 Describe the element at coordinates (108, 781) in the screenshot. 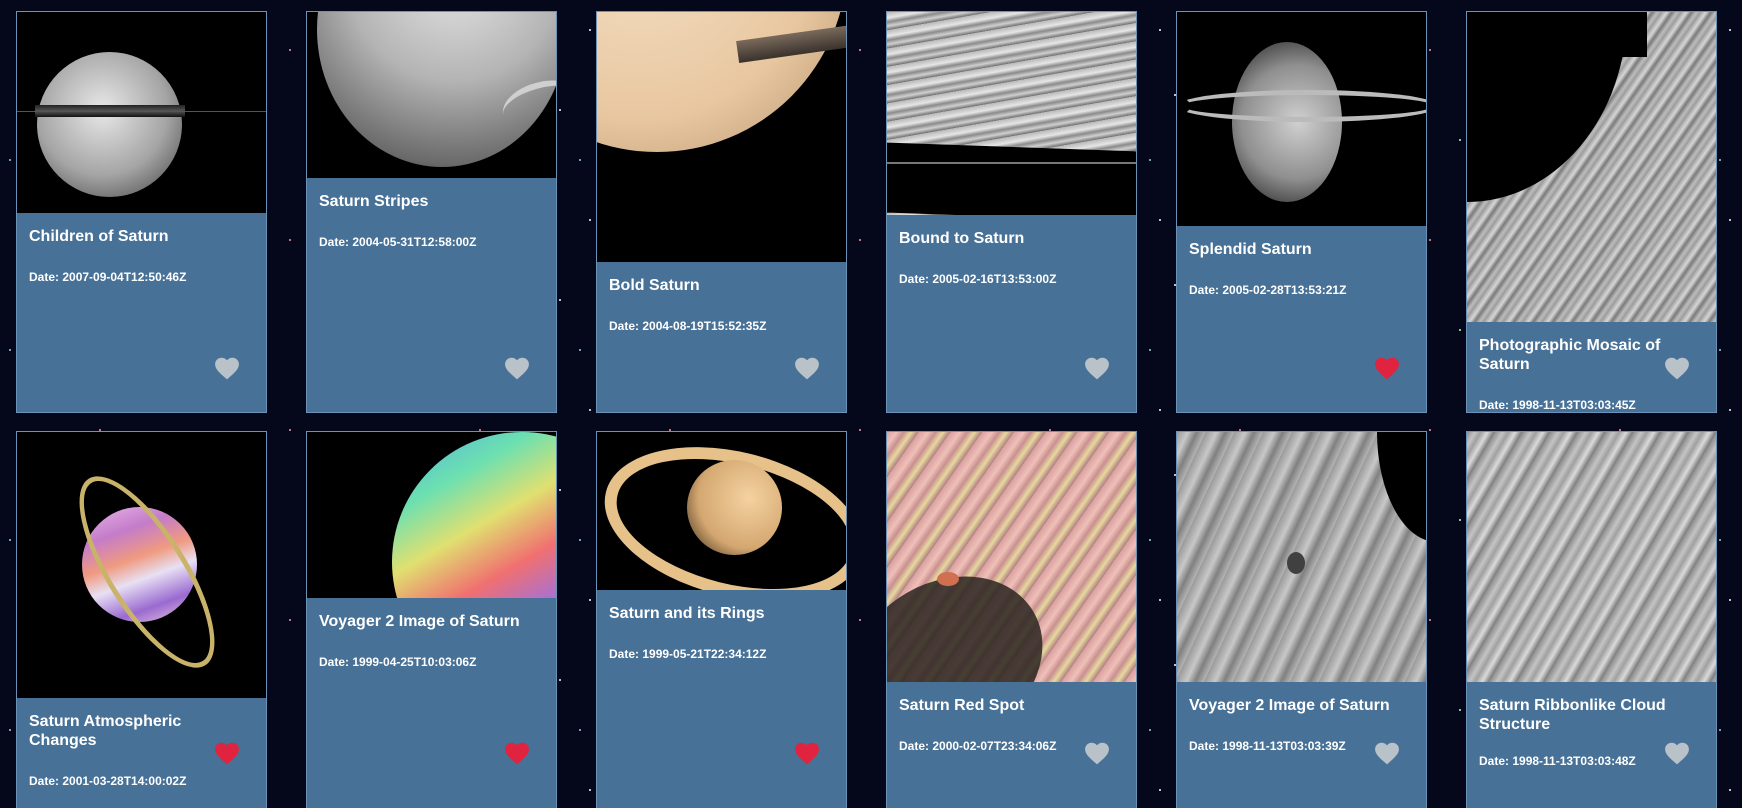

I see `card-date: Date: 2001-03-28T14:00:02Z` at that location.